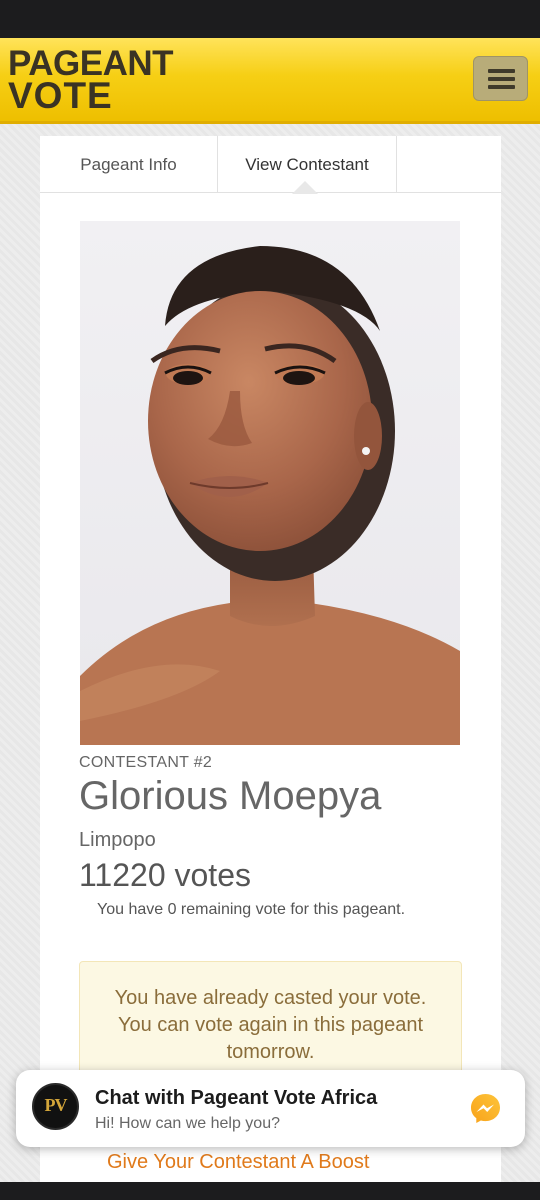 The image size is (540, 1200). I want to click on boost-contestant-link: Give Your Contestant A Boost, so click(238, 1162).